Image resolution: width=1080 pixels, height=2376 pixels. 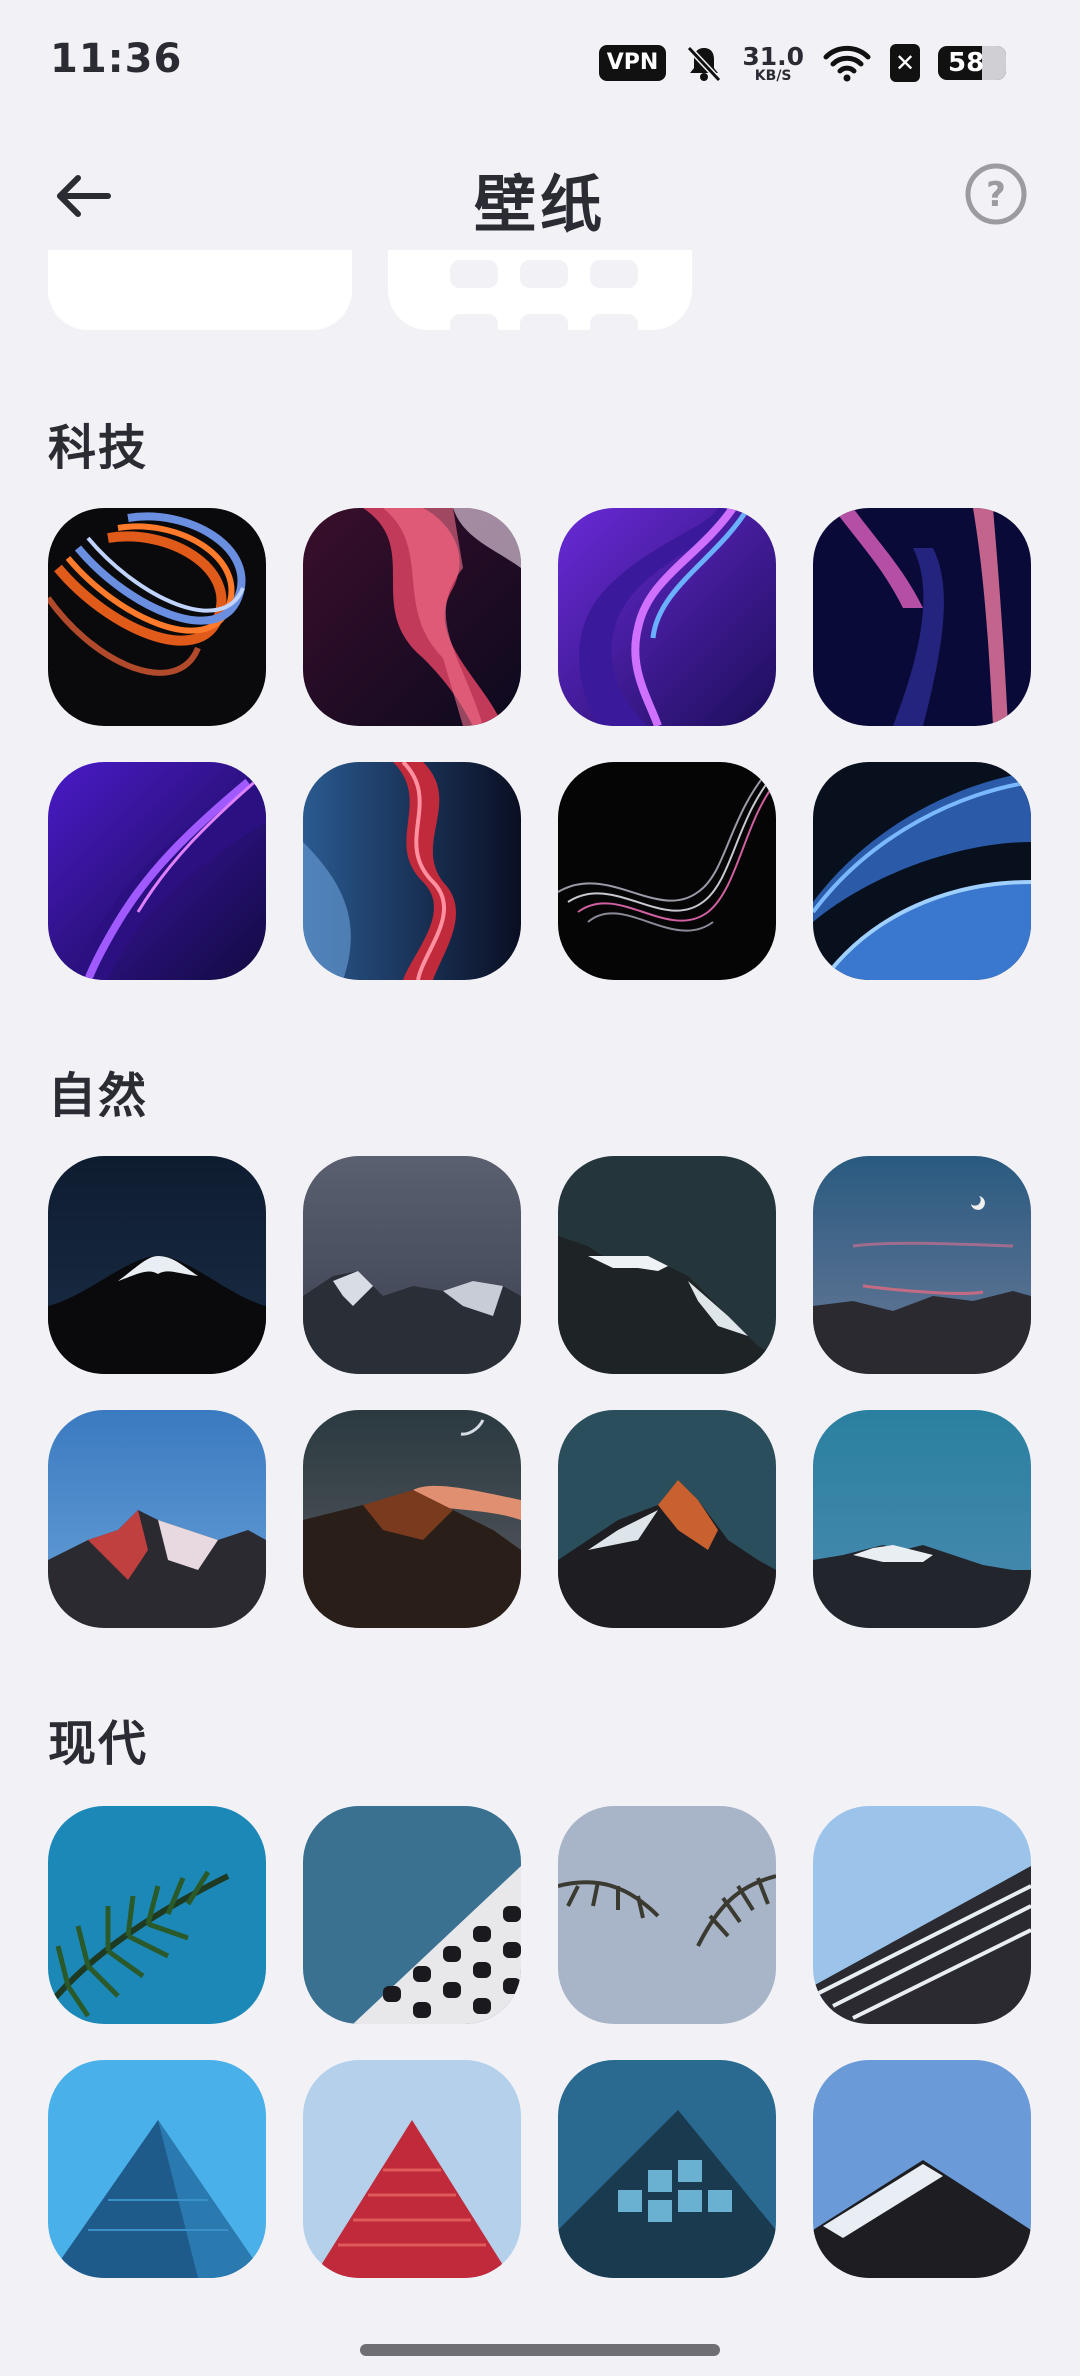 What do you see at coordinates (773, 56) in the screenshot?
I see `network-speed-value: 31.0` at bounding box center [773, 56].